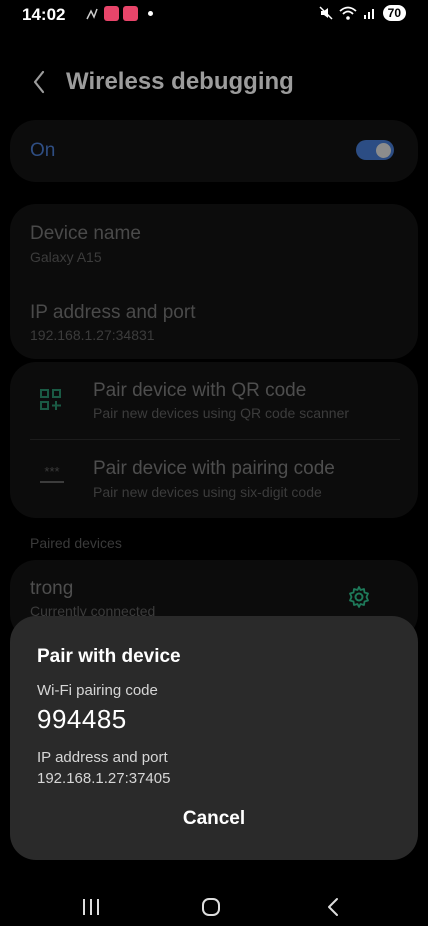 Image resolution: width=428 pixels, height=926 pixels. What do you see at coordinates (66, 257) in the screenshot?
I see `device-name-value: Galaxy A15` at bounding box center [66, 257].